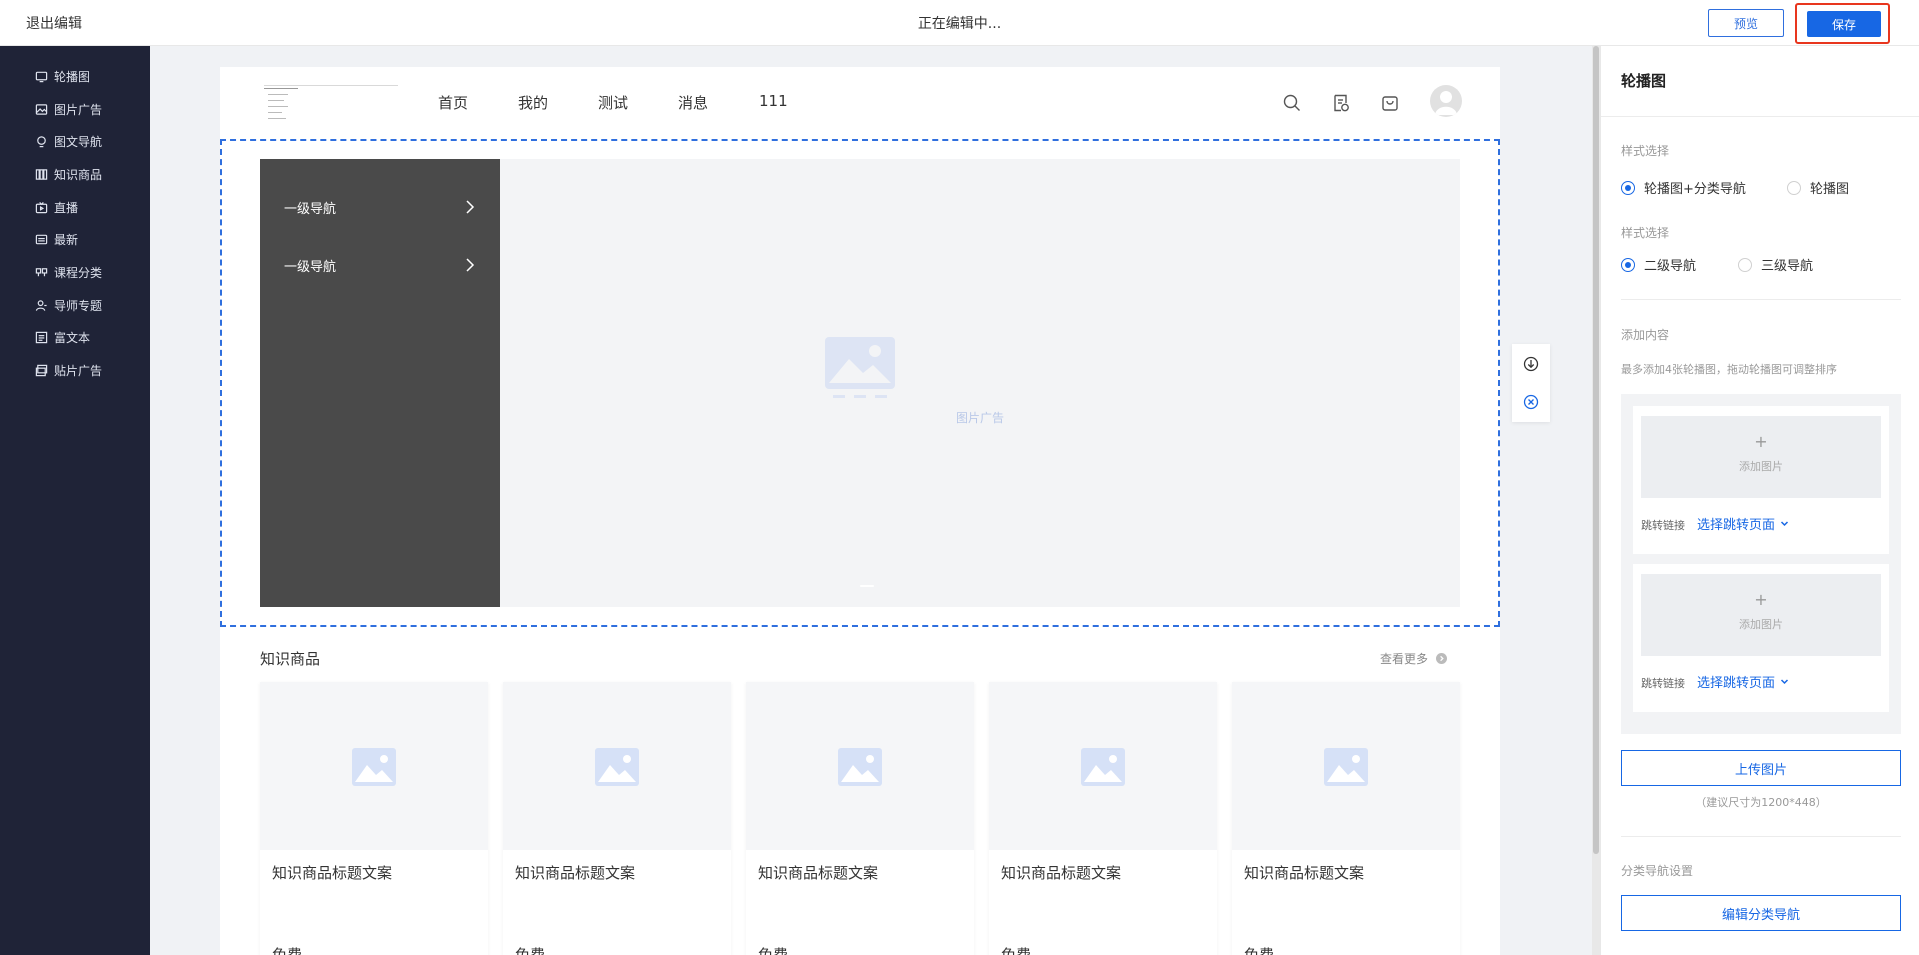 The height and width of the screenshot is (955, 1919). What do you see at coordinates (41, 337) in the screenshot?
I see `richtext-icon` at bounding box center [41, 337].